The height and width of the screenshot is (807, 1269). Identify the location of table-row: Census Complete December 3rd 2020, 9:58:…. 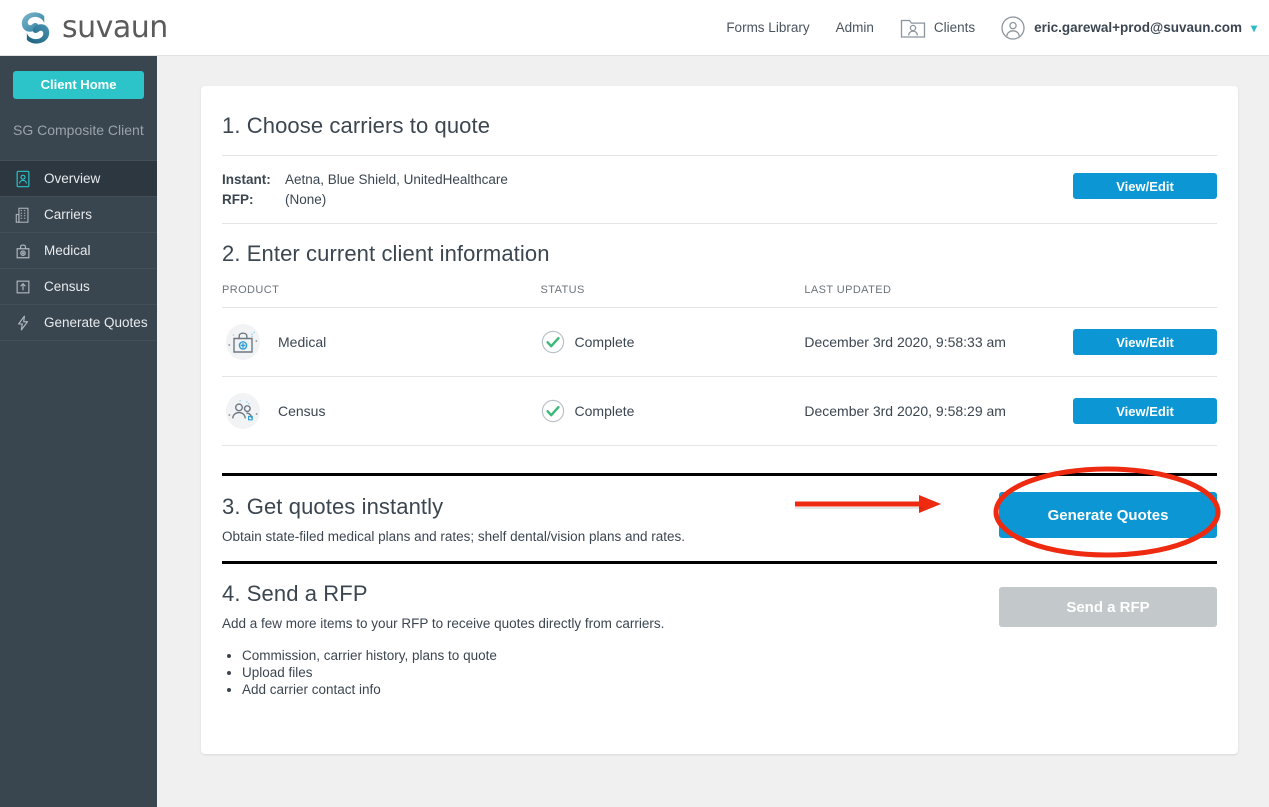
(719, 411).